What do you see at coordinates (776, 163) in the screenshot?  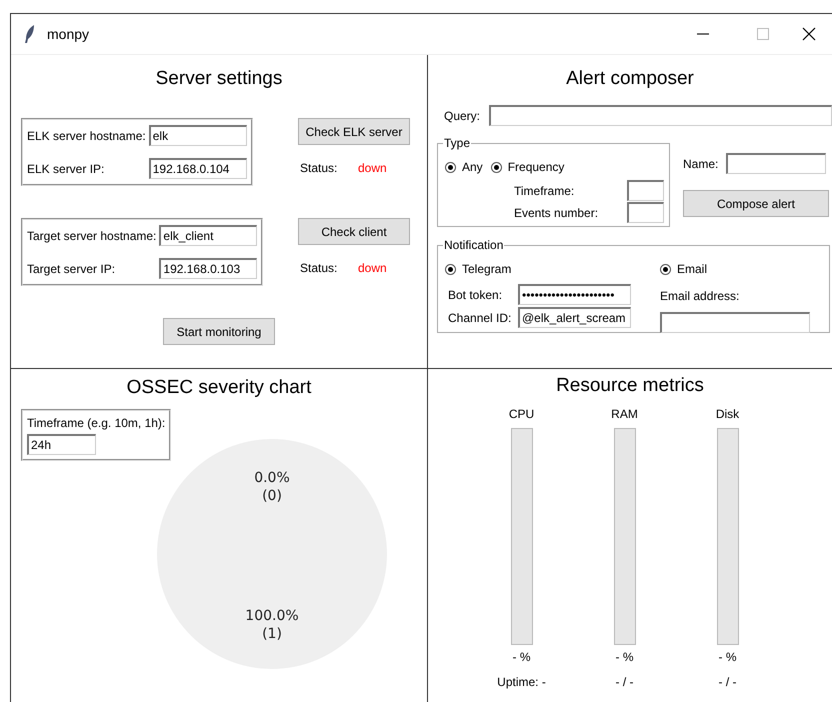 I see `name-field` at bounding box center [776, 163].